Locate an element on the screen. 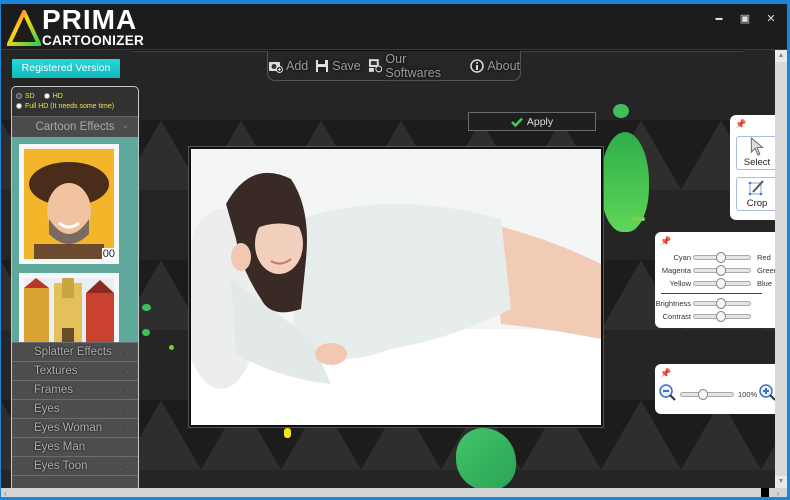 Image resolution: width=790 pixels, height=500 pixels. apply-label: Apply is located at coordinates (540, 121).